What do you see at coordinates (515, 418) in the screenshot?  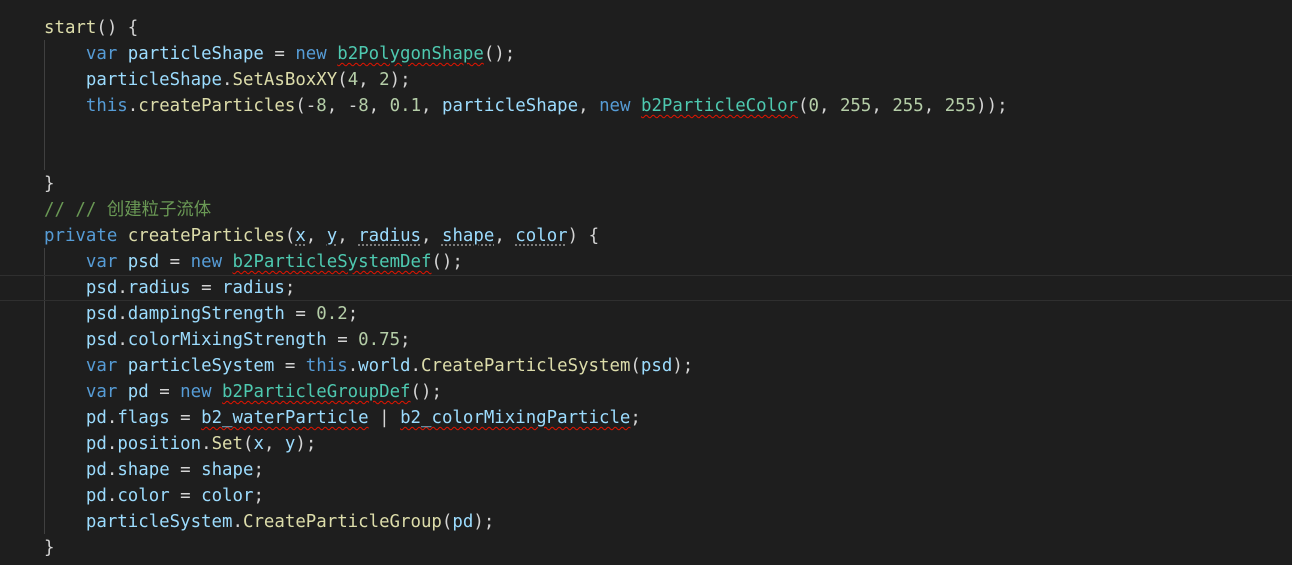 I see `error-token: b2_colorMixingParticle` at bounding box center [515, 418].